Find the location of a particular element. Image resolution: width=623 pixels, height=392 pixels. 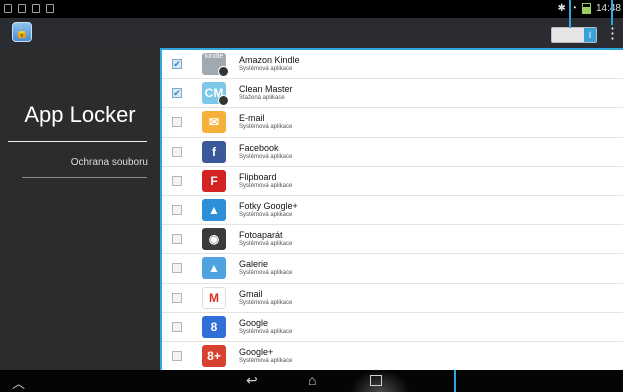

app-name: Clean Master is located at coordinates (266, 89).